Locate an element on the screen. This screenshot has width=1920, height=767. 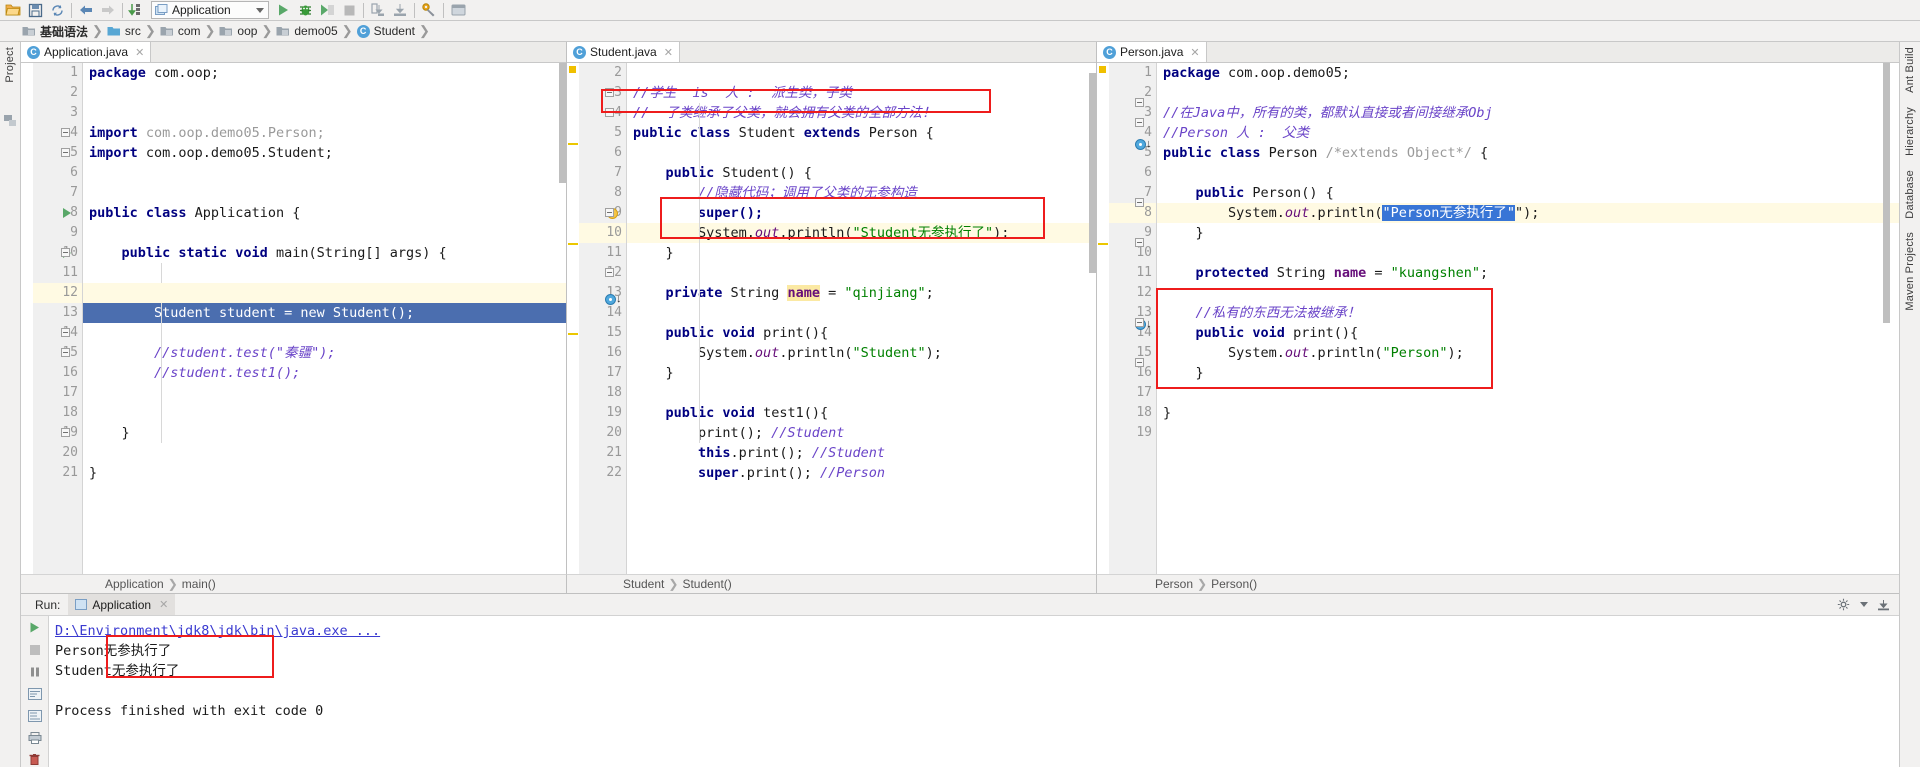
compile-icon is located at coordinates (137, 10).